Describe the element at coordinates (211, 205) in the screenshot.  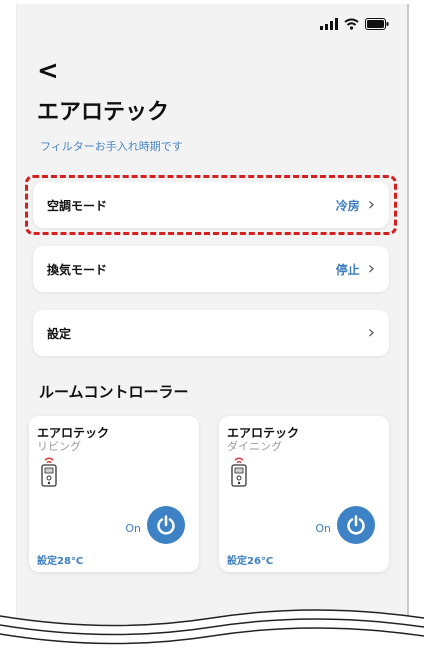
I see `highlight-frame` at that location.